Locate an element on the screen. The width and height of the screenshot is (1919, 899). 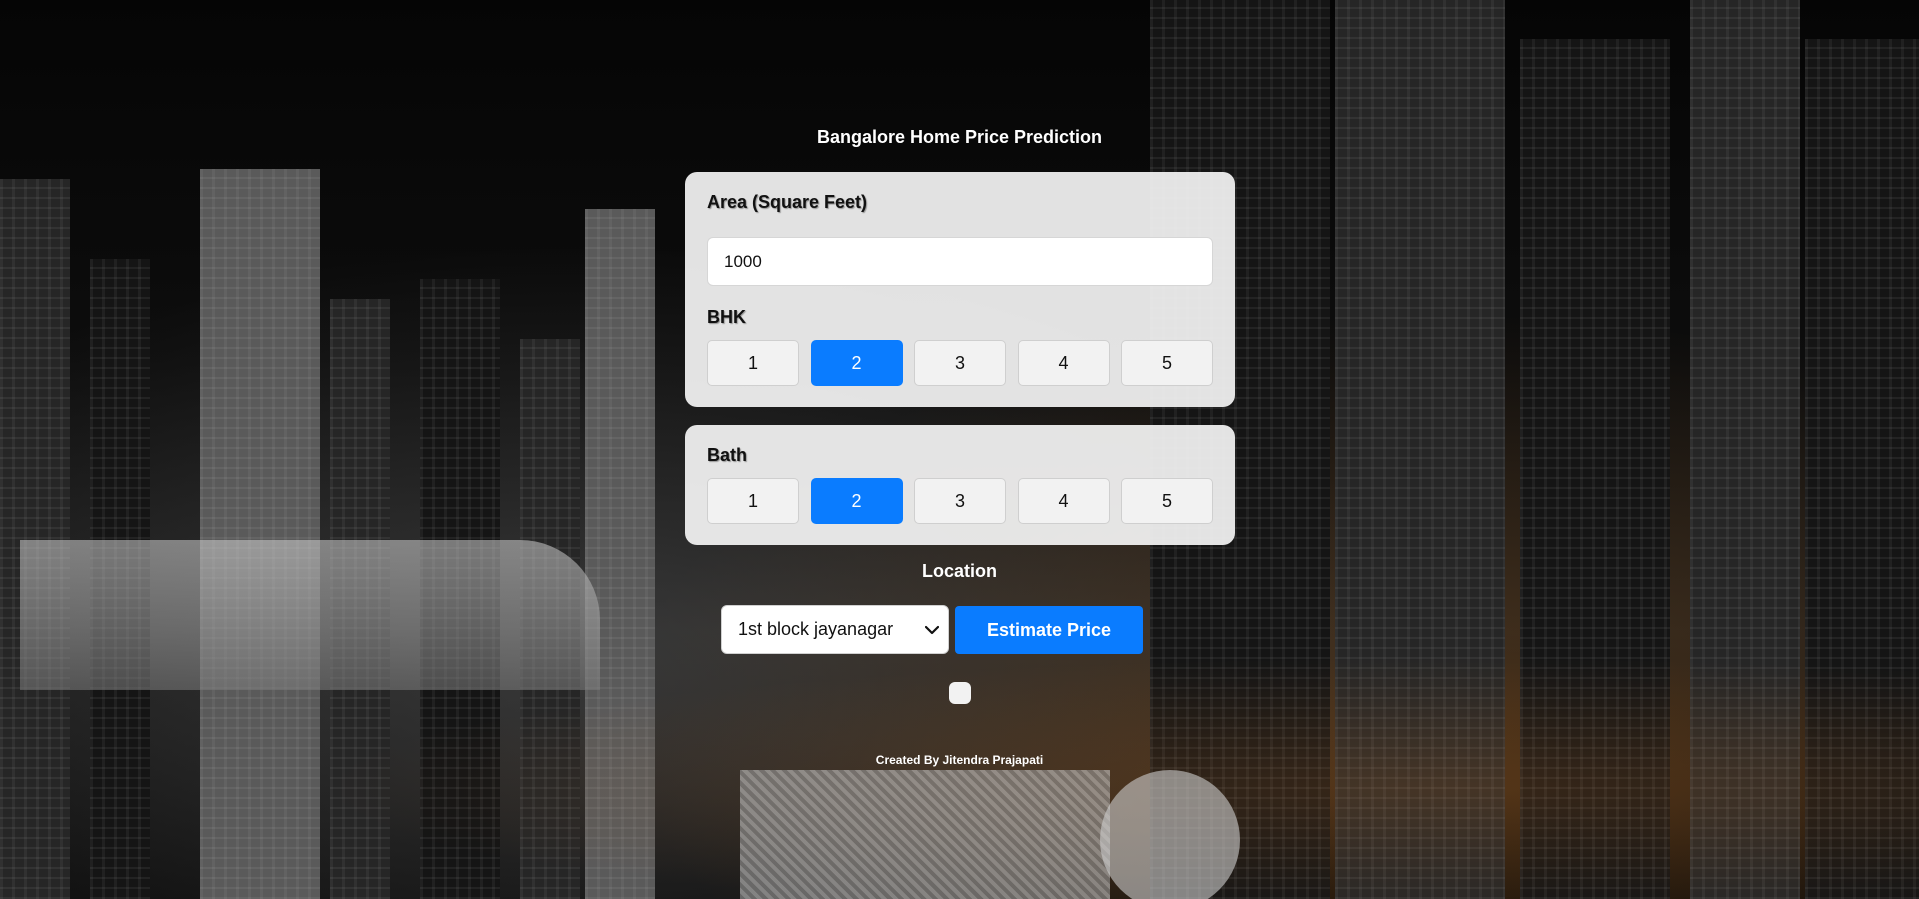
bath-panel: Bath 1 2 3 4 5 is located at coordinates (960, 485).